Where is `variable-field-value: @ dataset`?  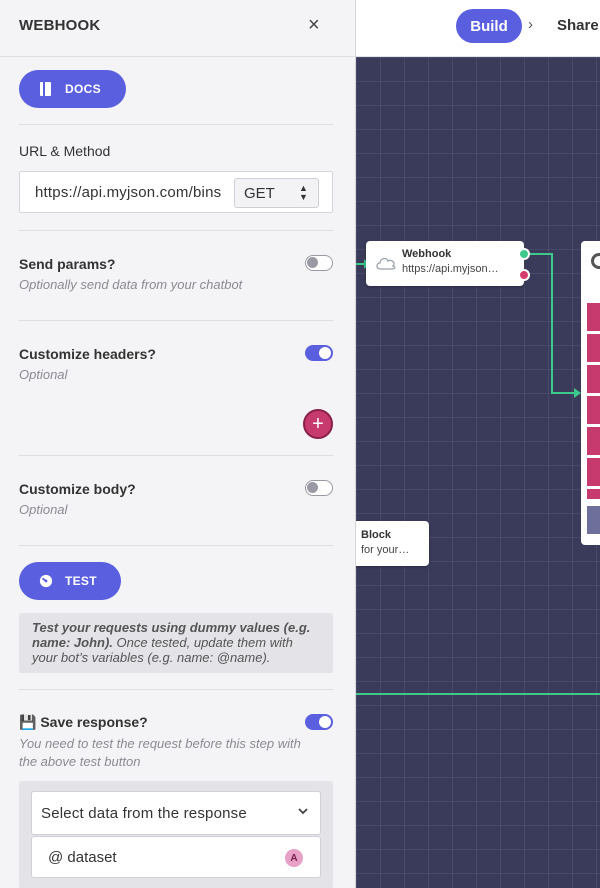 variable-field-value: @ dataset is located at coordinates (82, 857).